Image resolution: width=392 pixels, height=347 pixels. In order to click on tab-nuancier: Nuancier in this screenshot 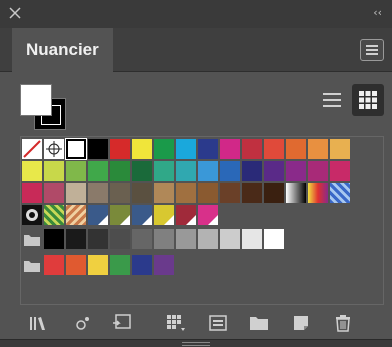, I will do `click(62, 50)`.